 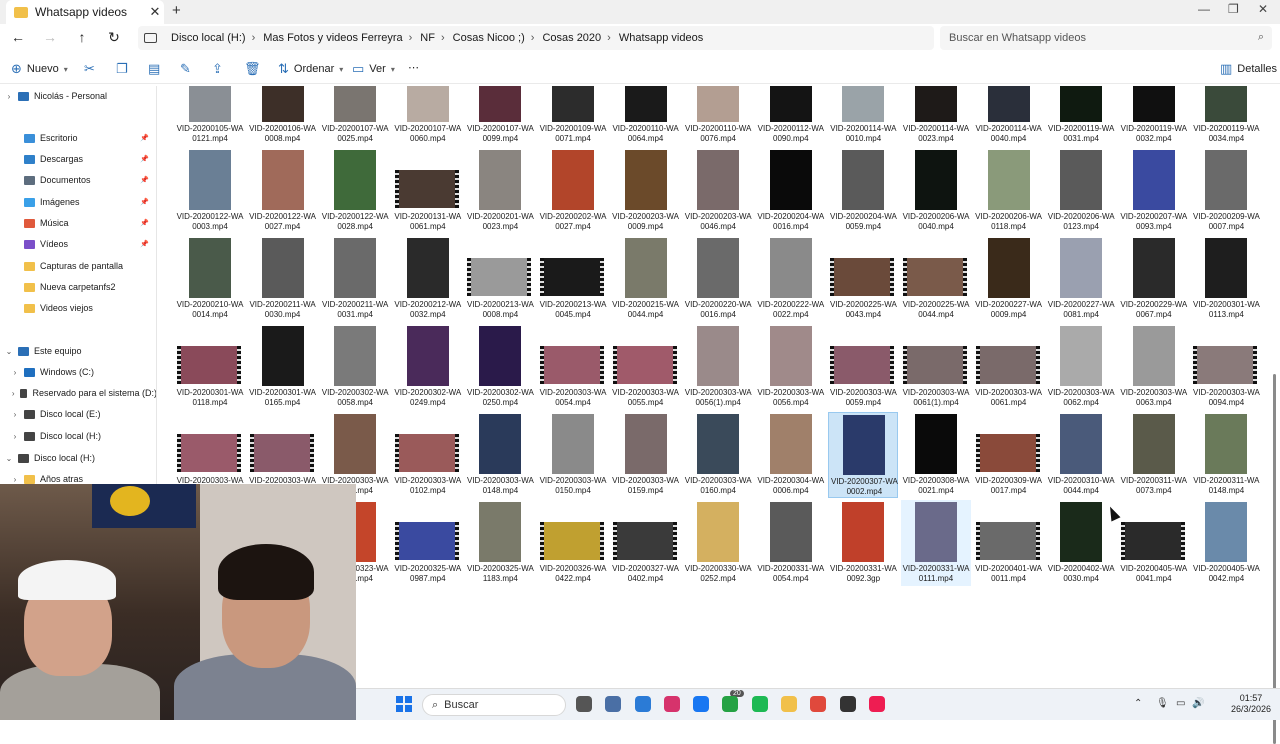 I want to click on sidebar-item: › Reservado para el sistema (D:), so click(x=78, y=393).